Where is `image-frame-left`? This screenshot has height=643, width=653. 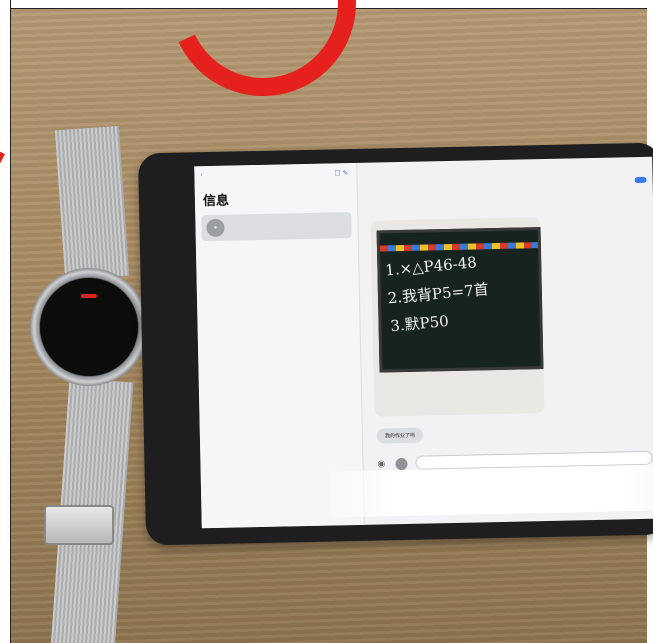
image-frame-left is located at coordinates (5, 321).